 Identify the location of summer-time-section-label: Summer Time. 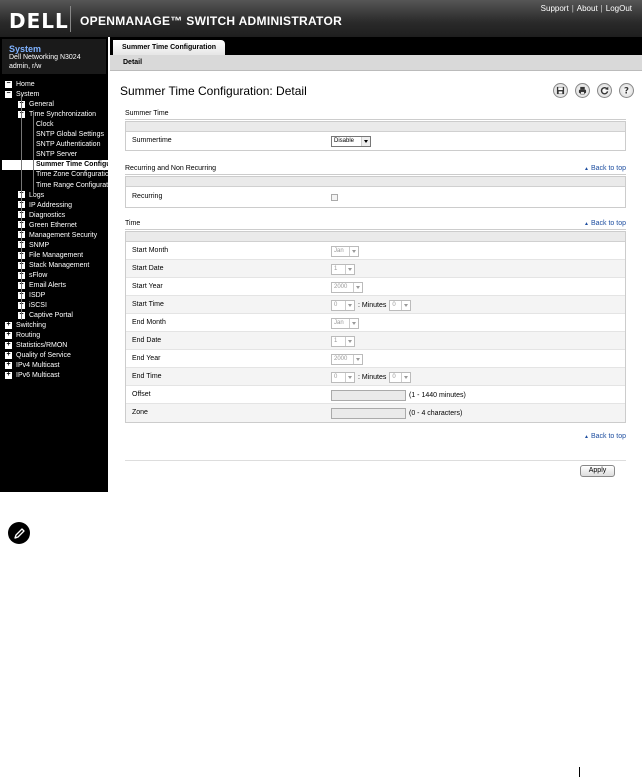
(147, 113).